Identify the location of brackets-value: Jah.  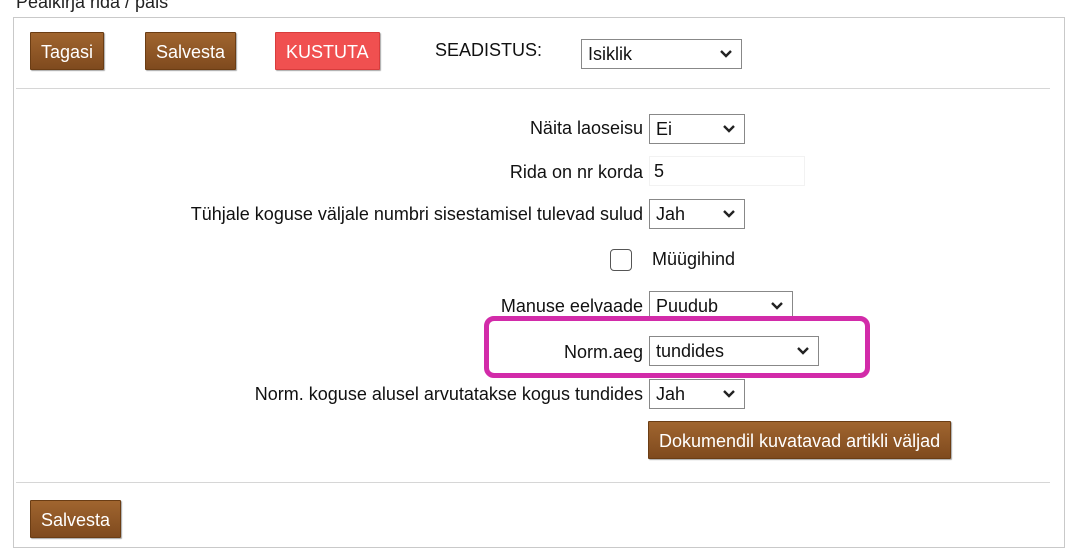
(671, 214).